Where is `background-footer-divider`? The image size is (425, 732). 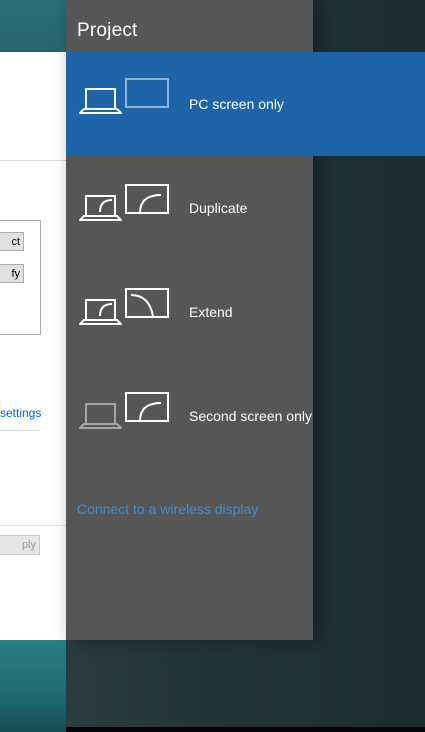
background-footer-divider is located at coordinates (33, 525).